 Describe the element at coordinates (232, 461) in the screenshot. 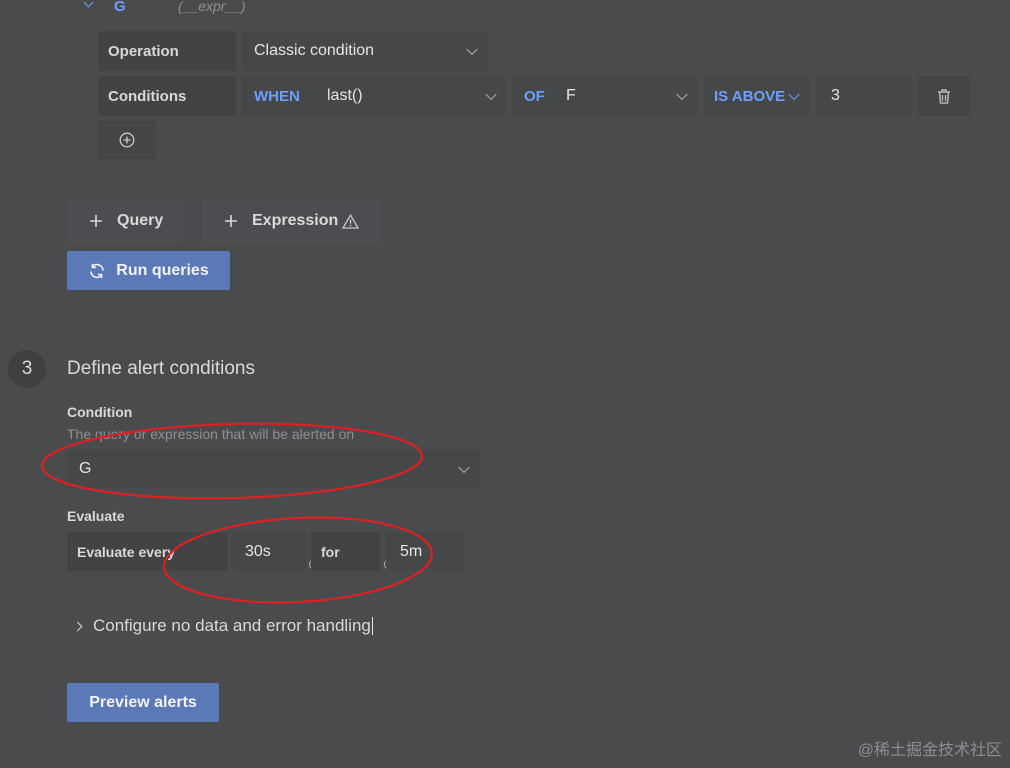

I see `annotation-ellipse-condition` at that location.